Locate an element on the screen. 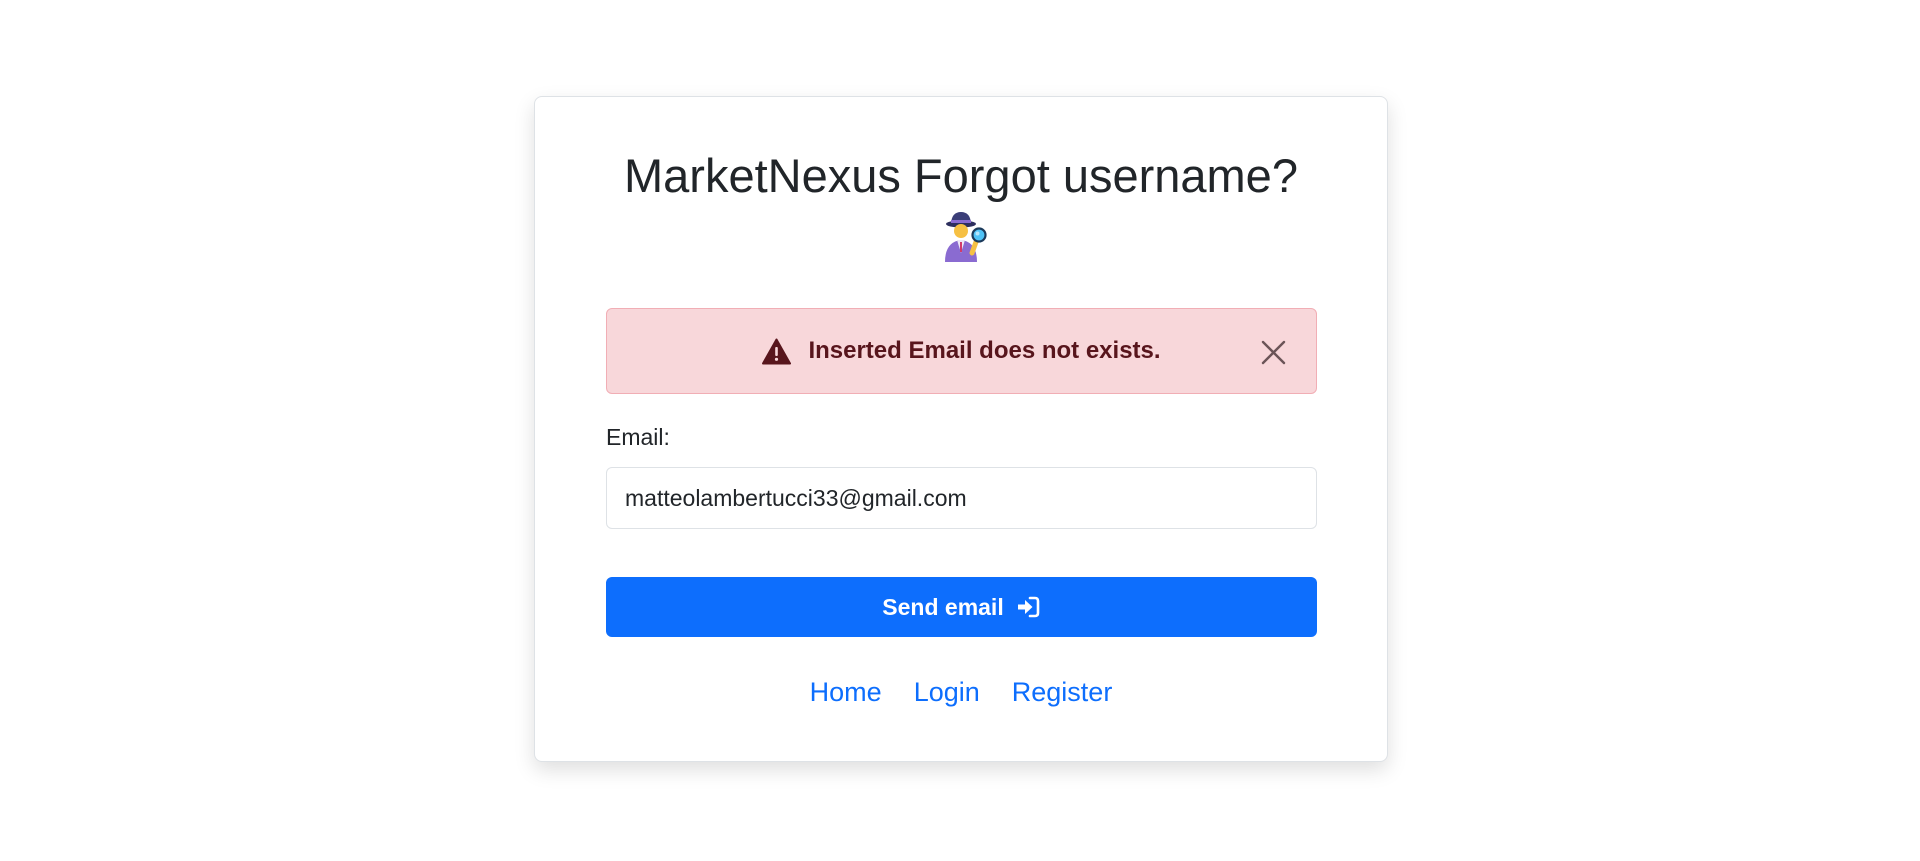 This screenshot has height=861, width=1920. login-link: Login is located at coordinates (947, 692).